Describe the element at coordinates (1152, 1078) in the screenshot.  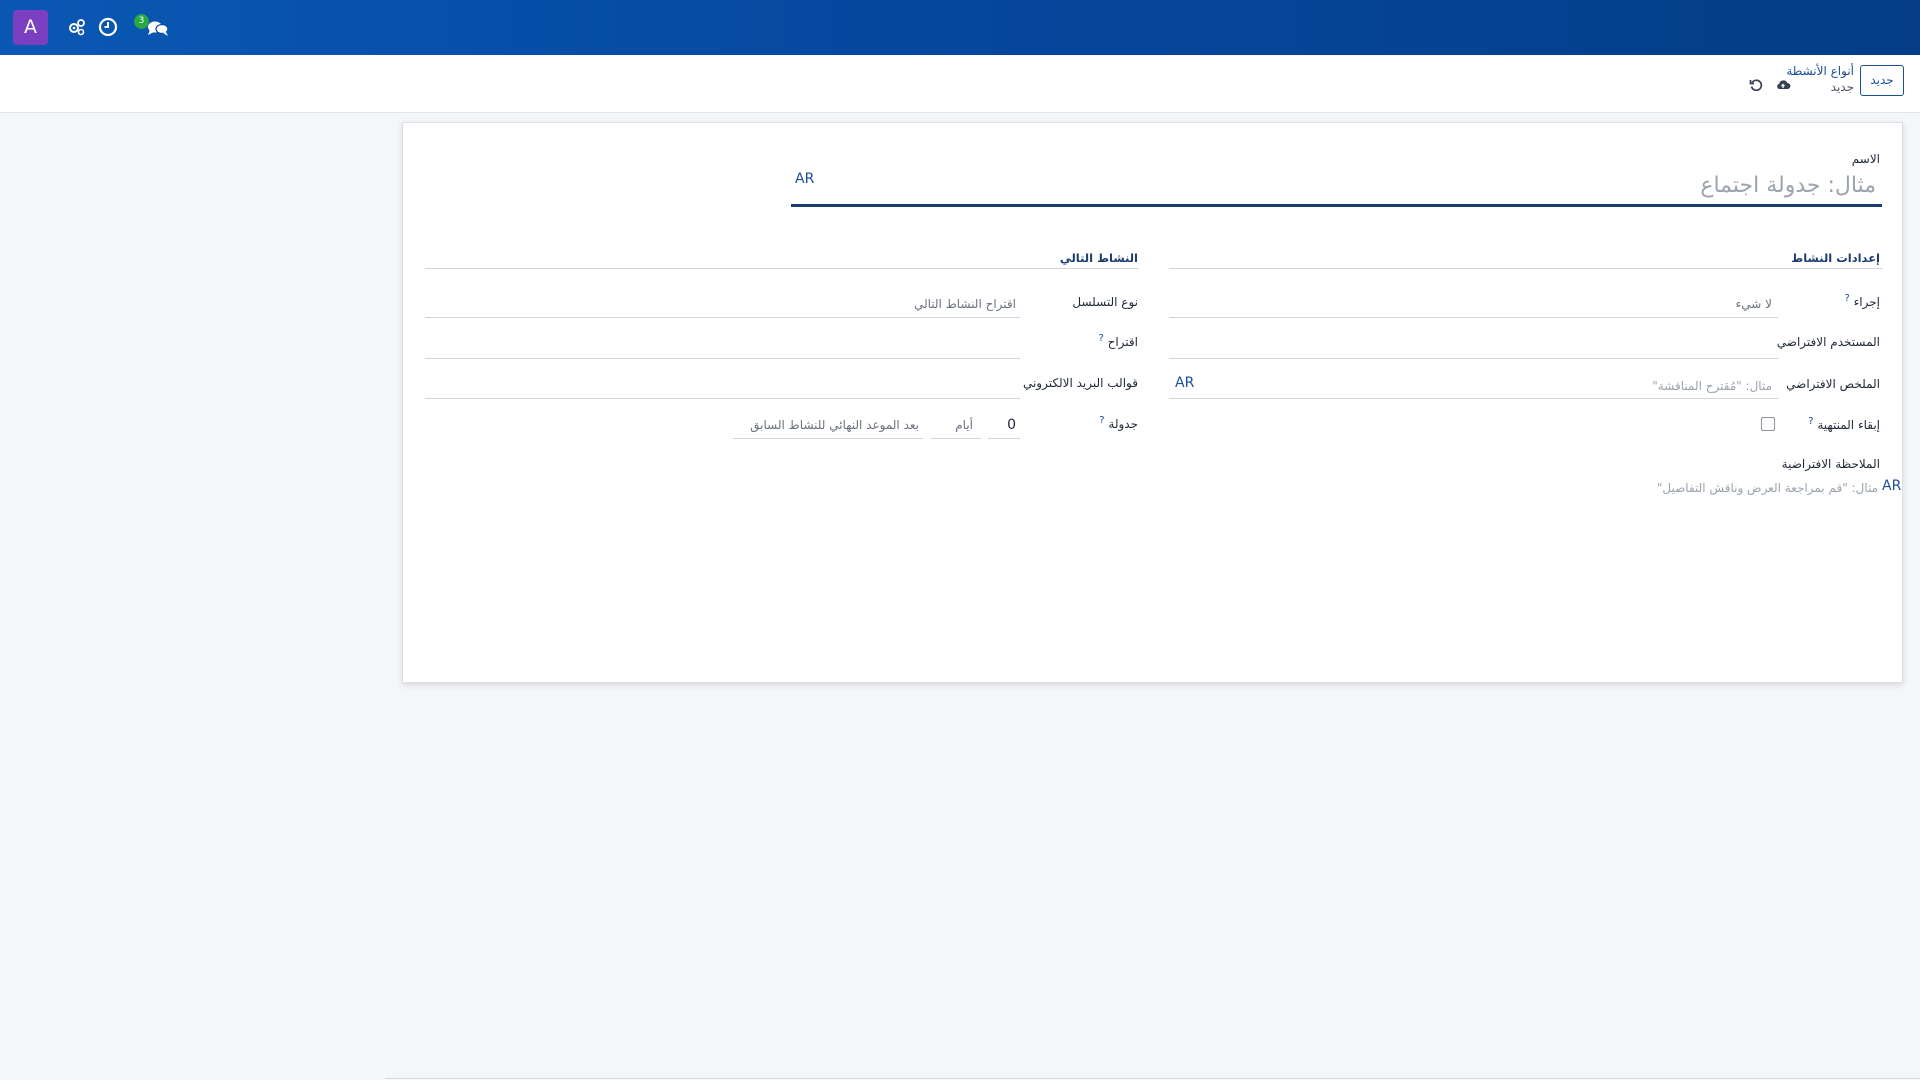
I see `footer-divider` at that location.